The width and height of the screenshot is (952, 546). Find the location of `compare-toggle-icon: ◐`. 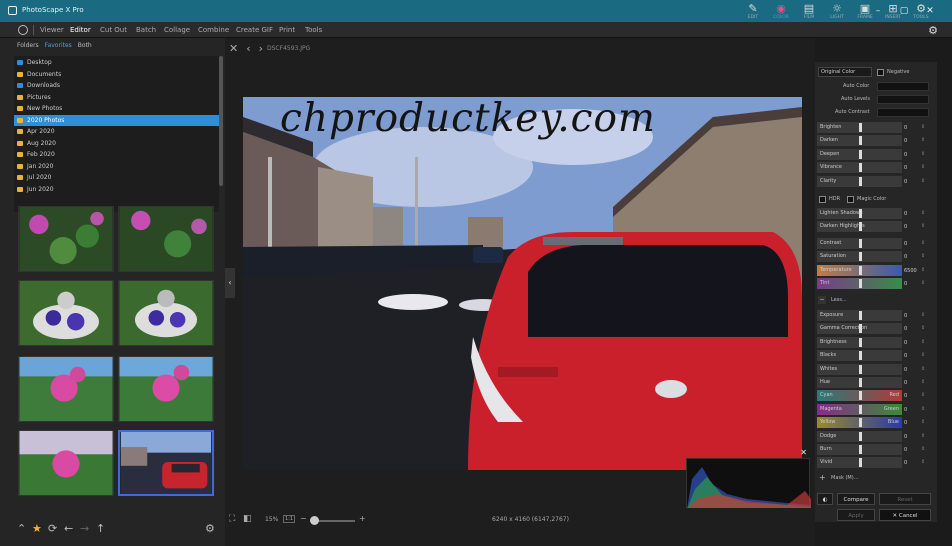

compare-toggle-icon: ◐ is located at coordinates (825, 499).